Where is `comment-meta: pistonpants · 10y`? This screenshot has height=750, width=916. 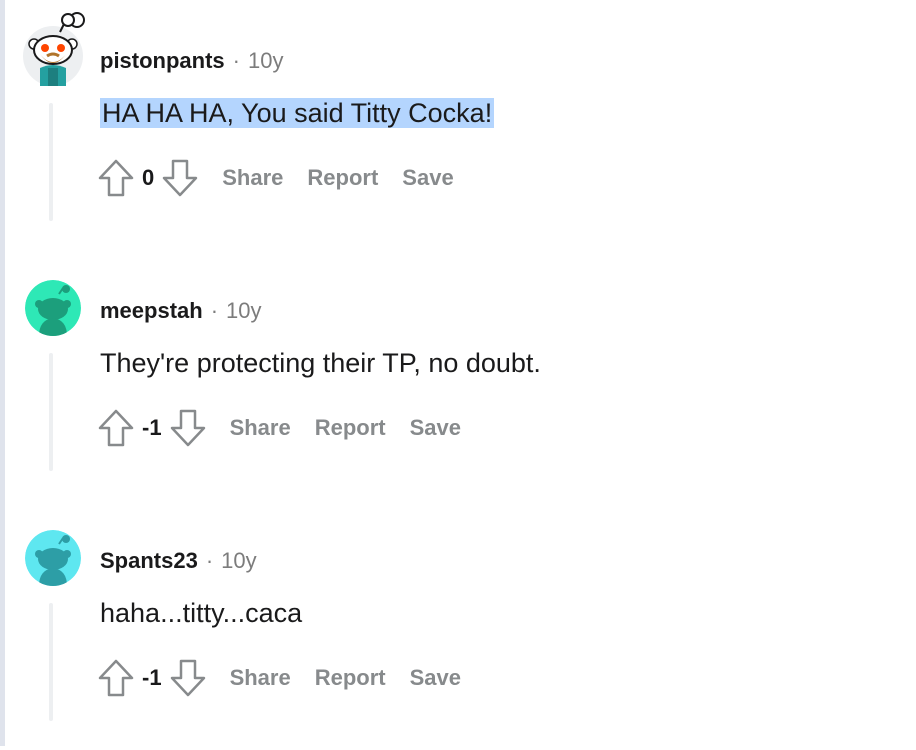 comment-meta: pistonpants · 10y is located at coordinates (191, 61).